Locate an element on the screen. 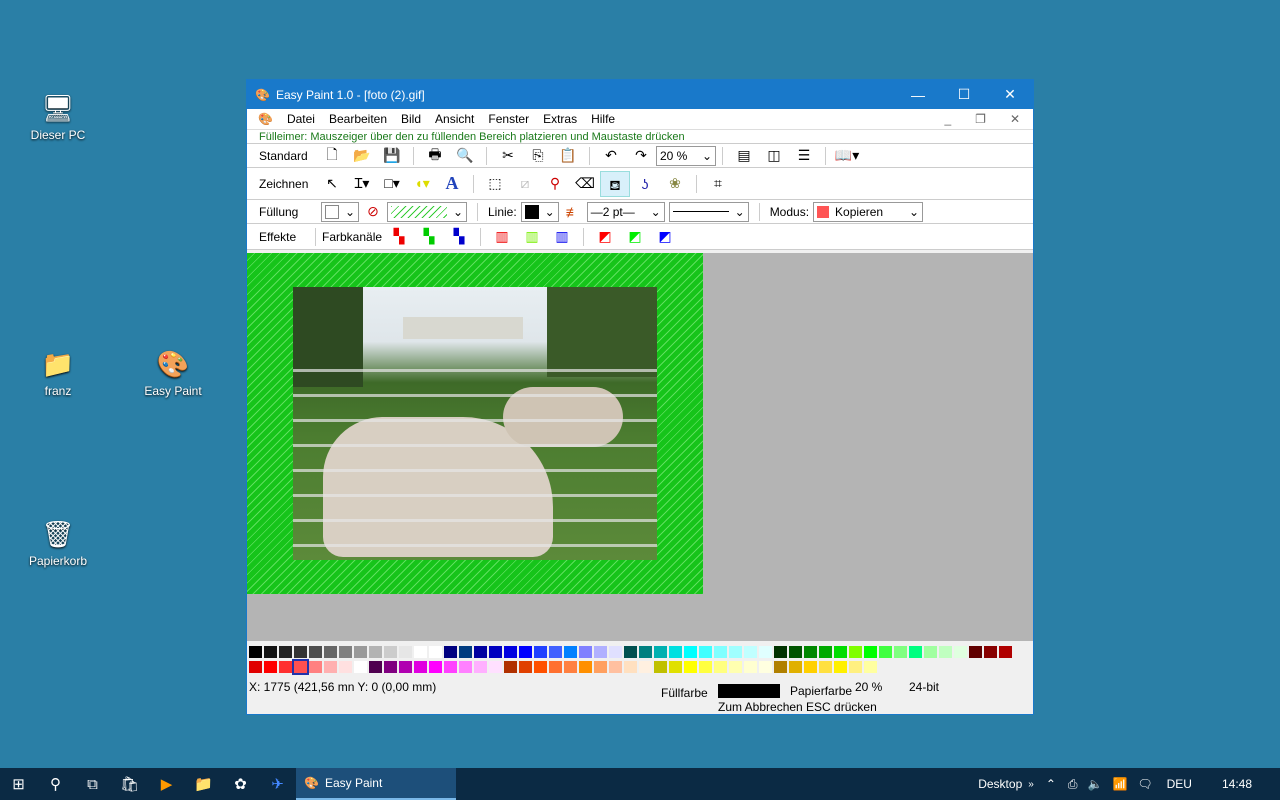  fill-pattern-select: ⌄ is located at coordinates (427, 211).